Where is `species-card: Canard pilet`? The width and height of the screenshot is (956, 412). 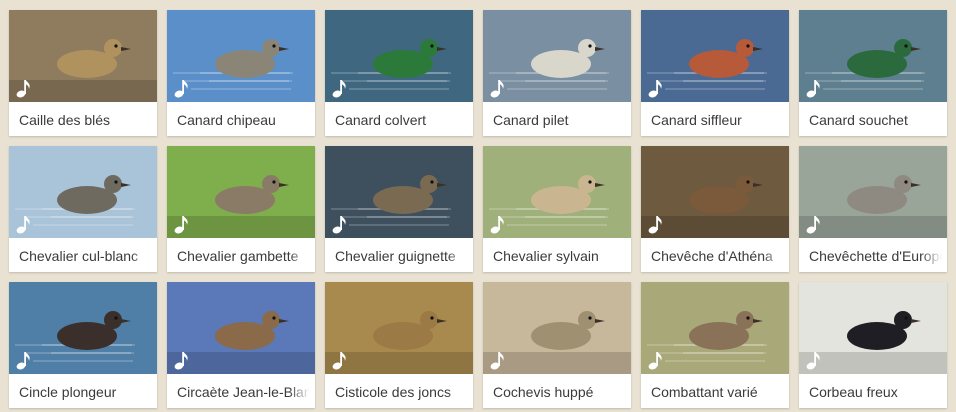 species-card: Canard pilet is located at coordinates (557, 73).